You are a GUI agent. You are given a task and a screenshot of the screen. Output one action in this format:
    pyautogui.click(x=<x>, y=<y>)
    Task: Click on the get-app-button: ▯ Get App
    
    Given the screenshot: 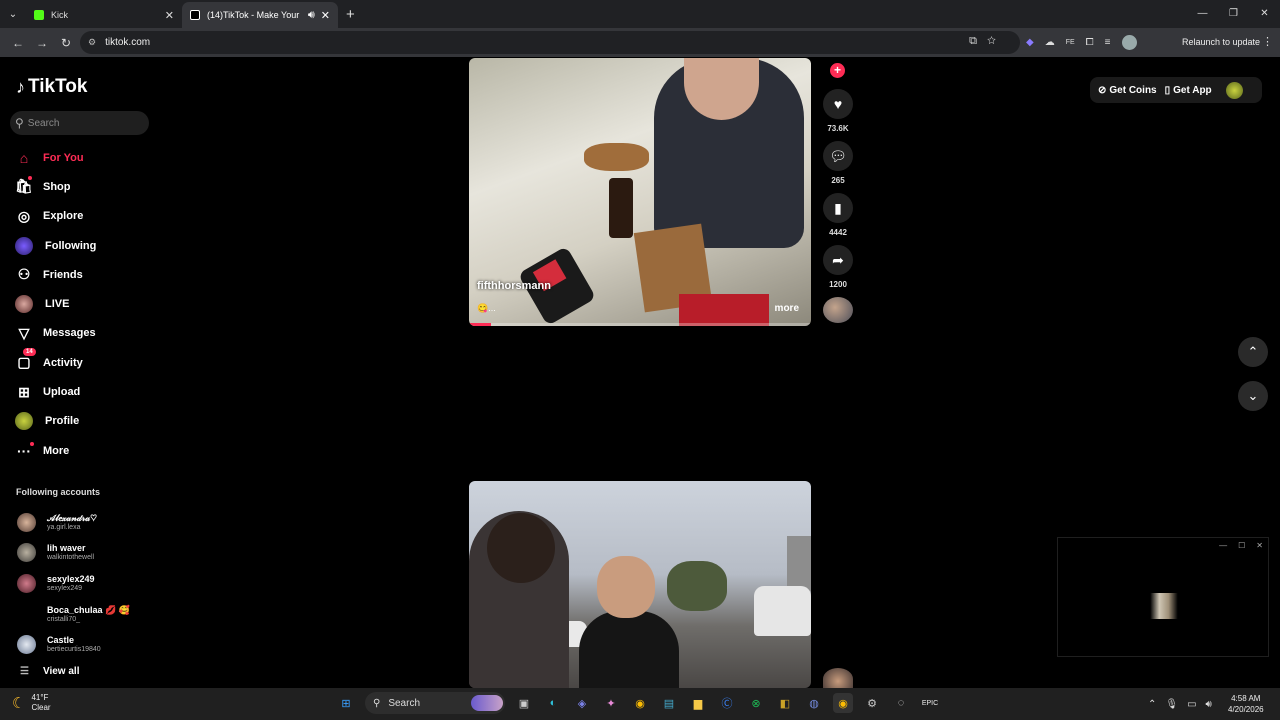 What is the action you would take?
    pyautogui.click(x=1188, y=90)
    